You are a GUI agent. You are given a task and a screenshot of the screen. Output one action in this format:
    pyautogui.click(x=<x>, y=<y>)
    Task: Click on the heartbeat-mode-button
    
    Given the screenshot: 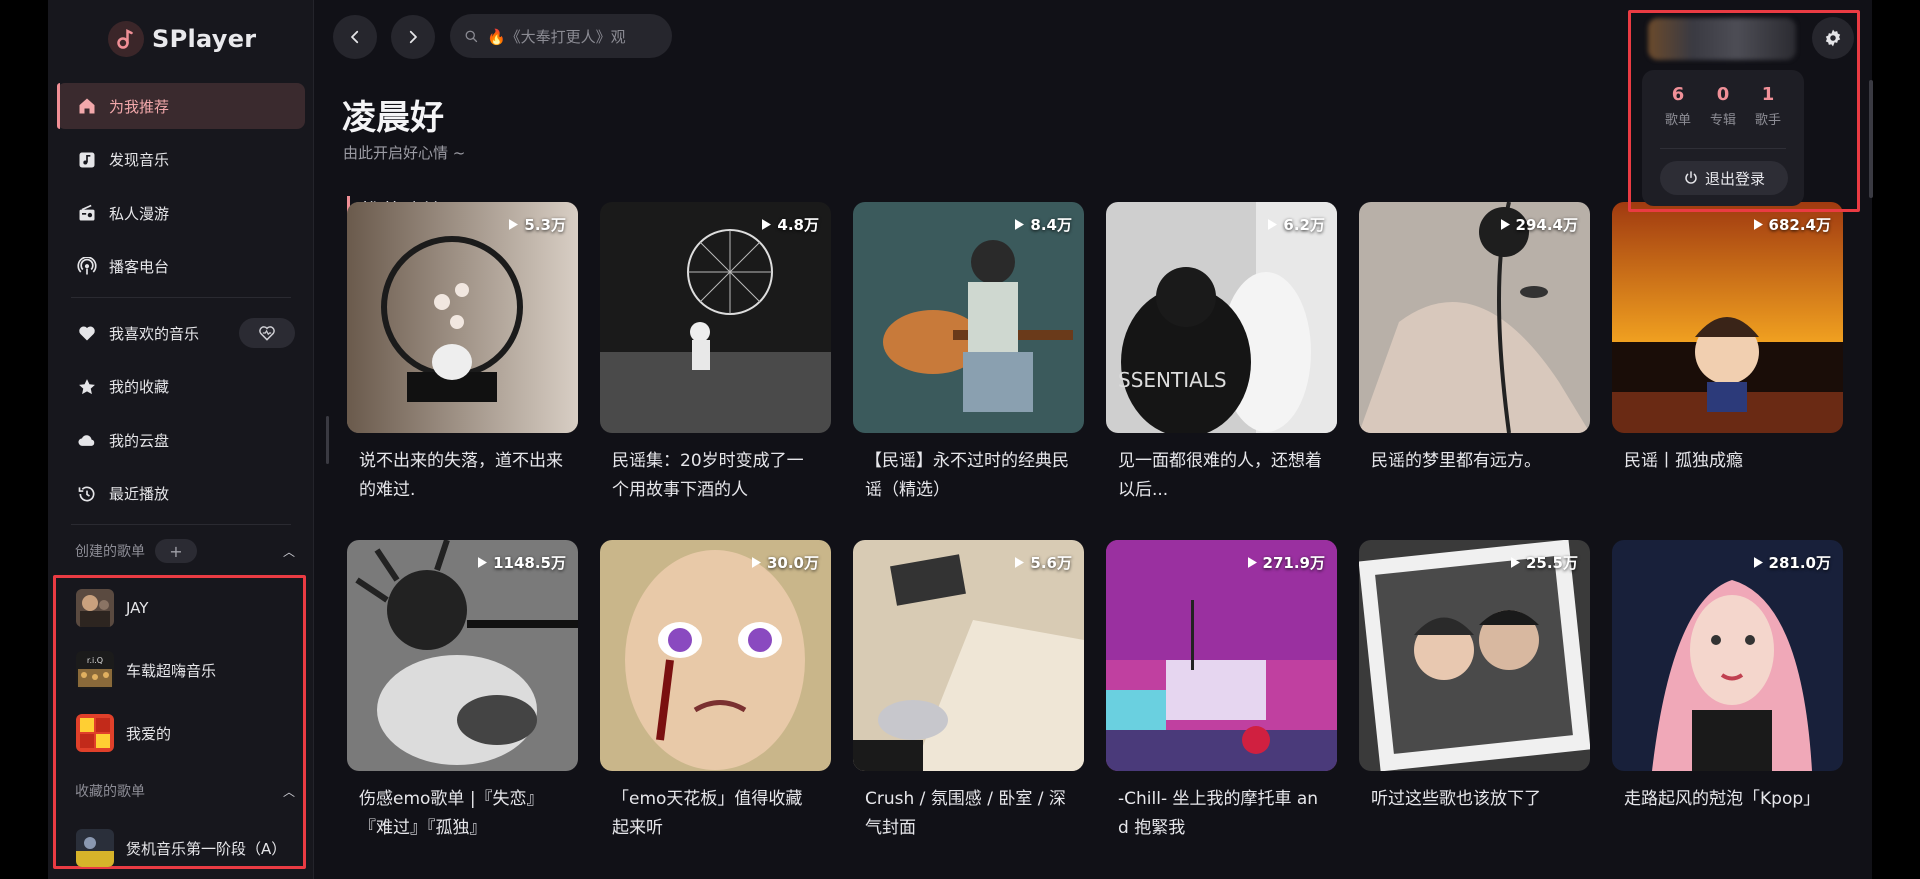 What is the action you would take?
    pyautogui.click(x=267, y=333)
    